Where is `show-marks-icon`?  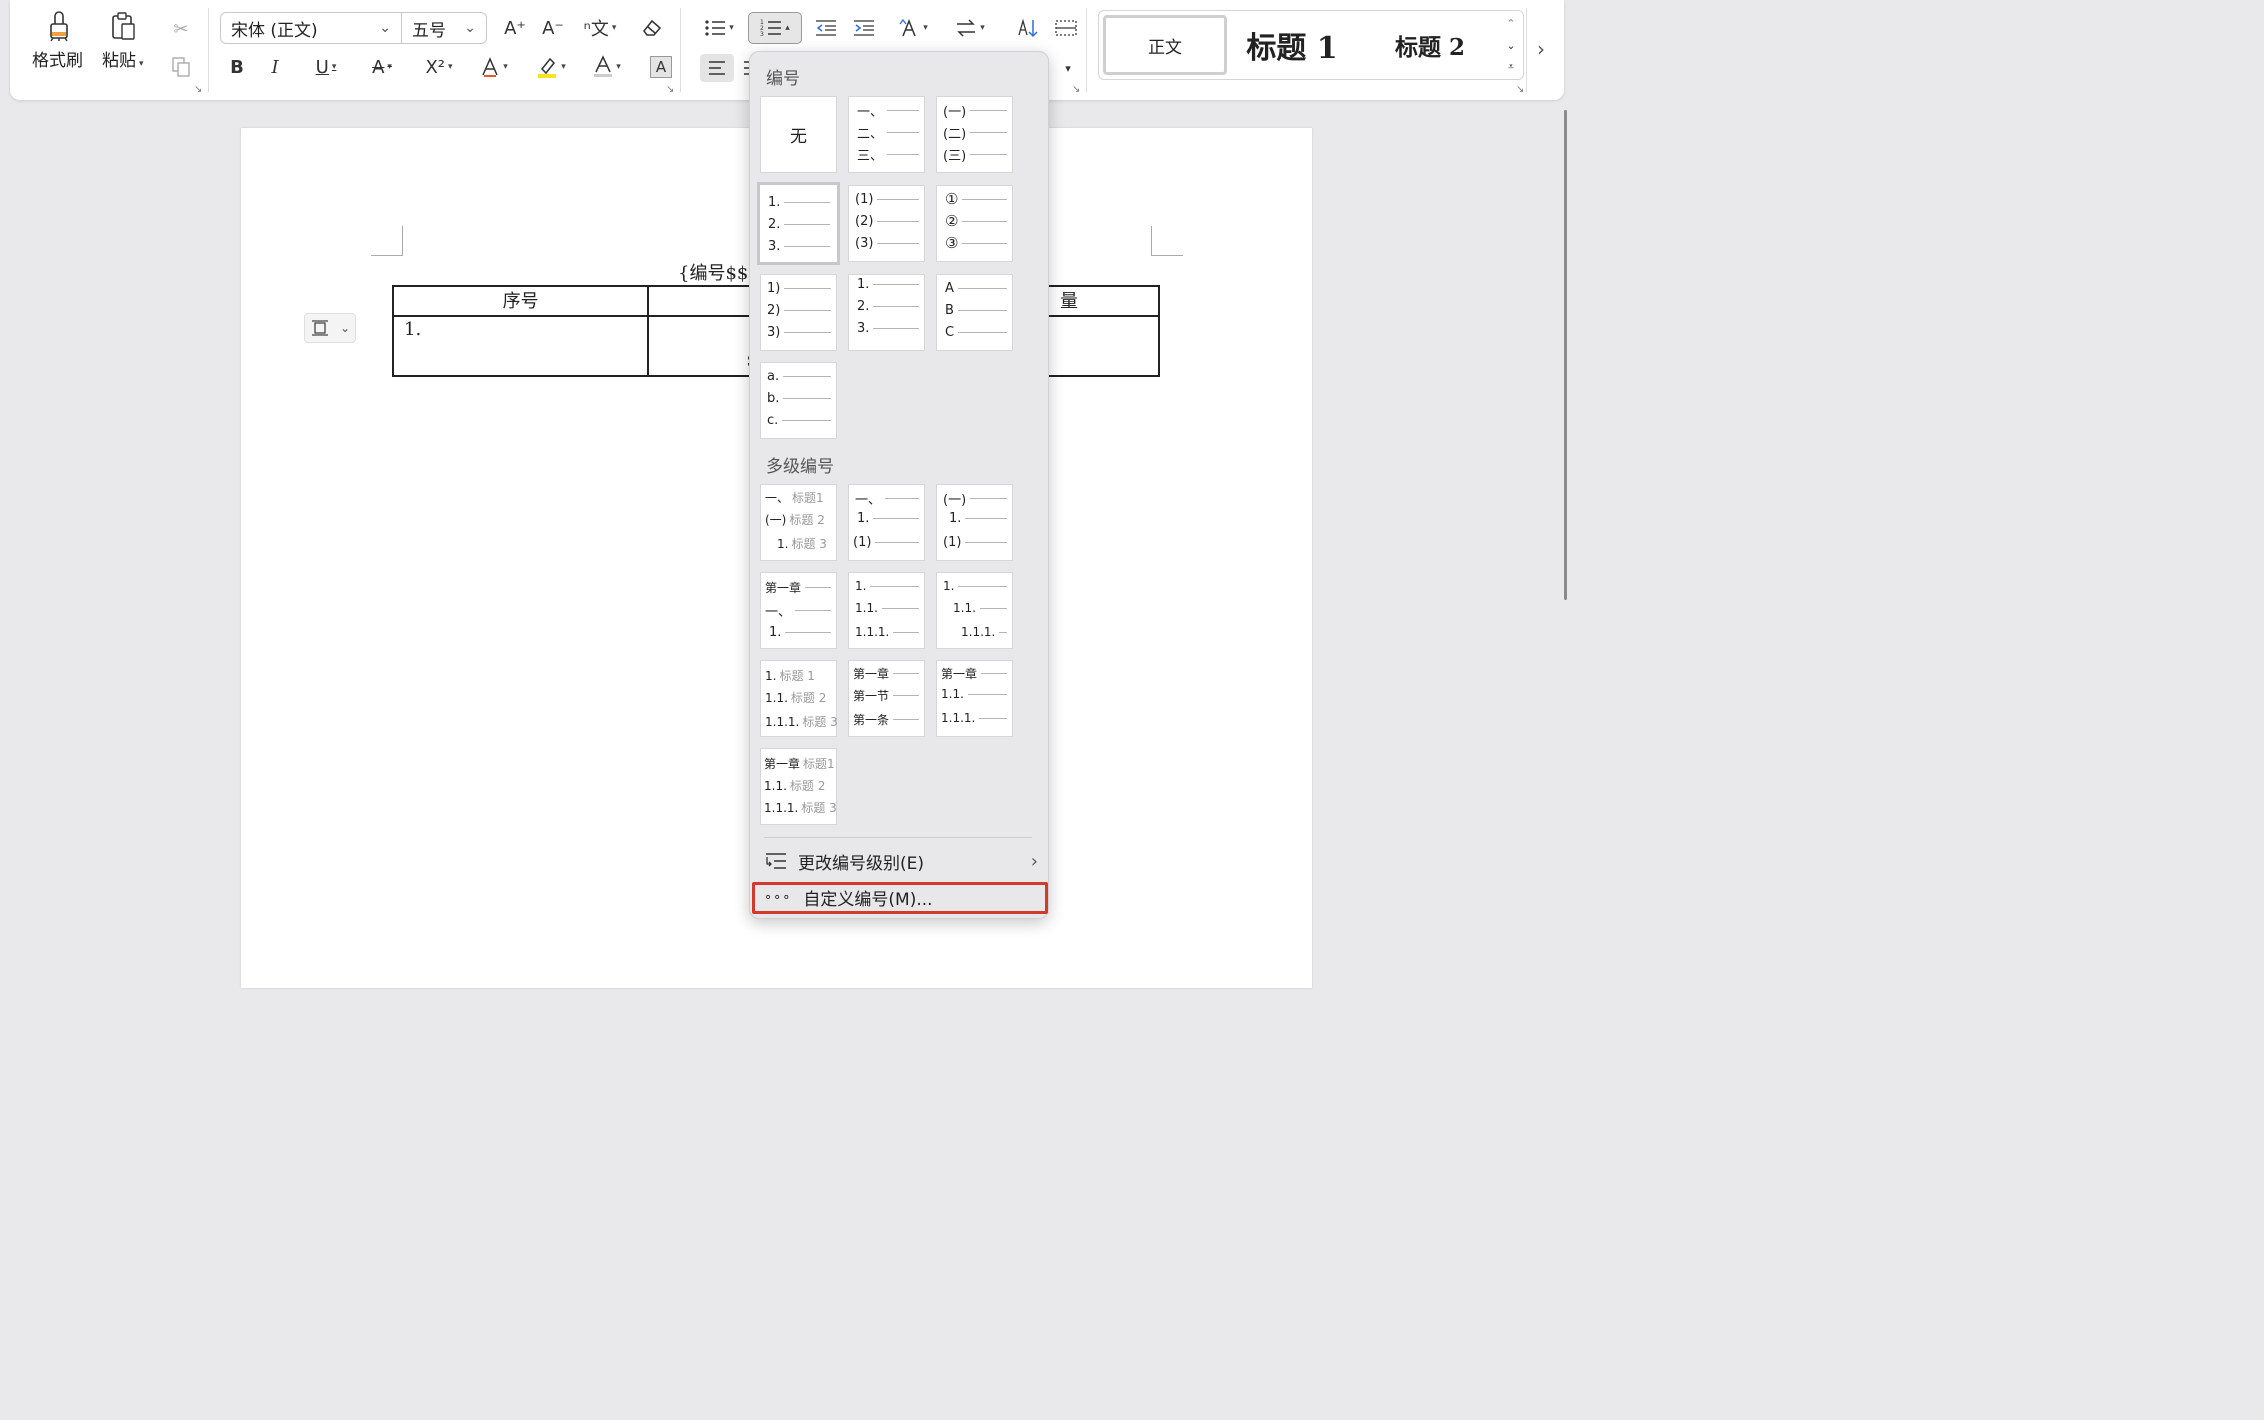
show-marks-icon is located at coordinates (1066, 28).